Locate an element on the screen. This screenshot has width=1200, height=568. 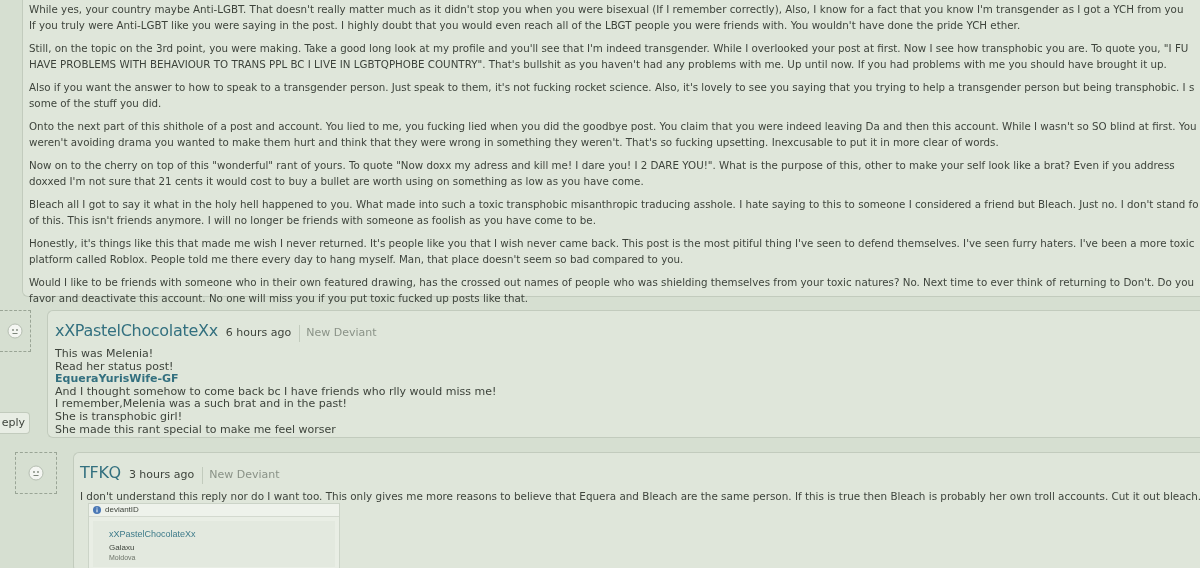
comment-paragraph: Would I like to be friends with someone who in their own featured drawing, has the crossed out names of people who was shielding themselves from your toxic natures? No. Next time to ever think of returning to Don't. Do you favor and deactivate this account. No one will miss you if you put toxic fucked up posts like that. is located at coordinates (612, 290).